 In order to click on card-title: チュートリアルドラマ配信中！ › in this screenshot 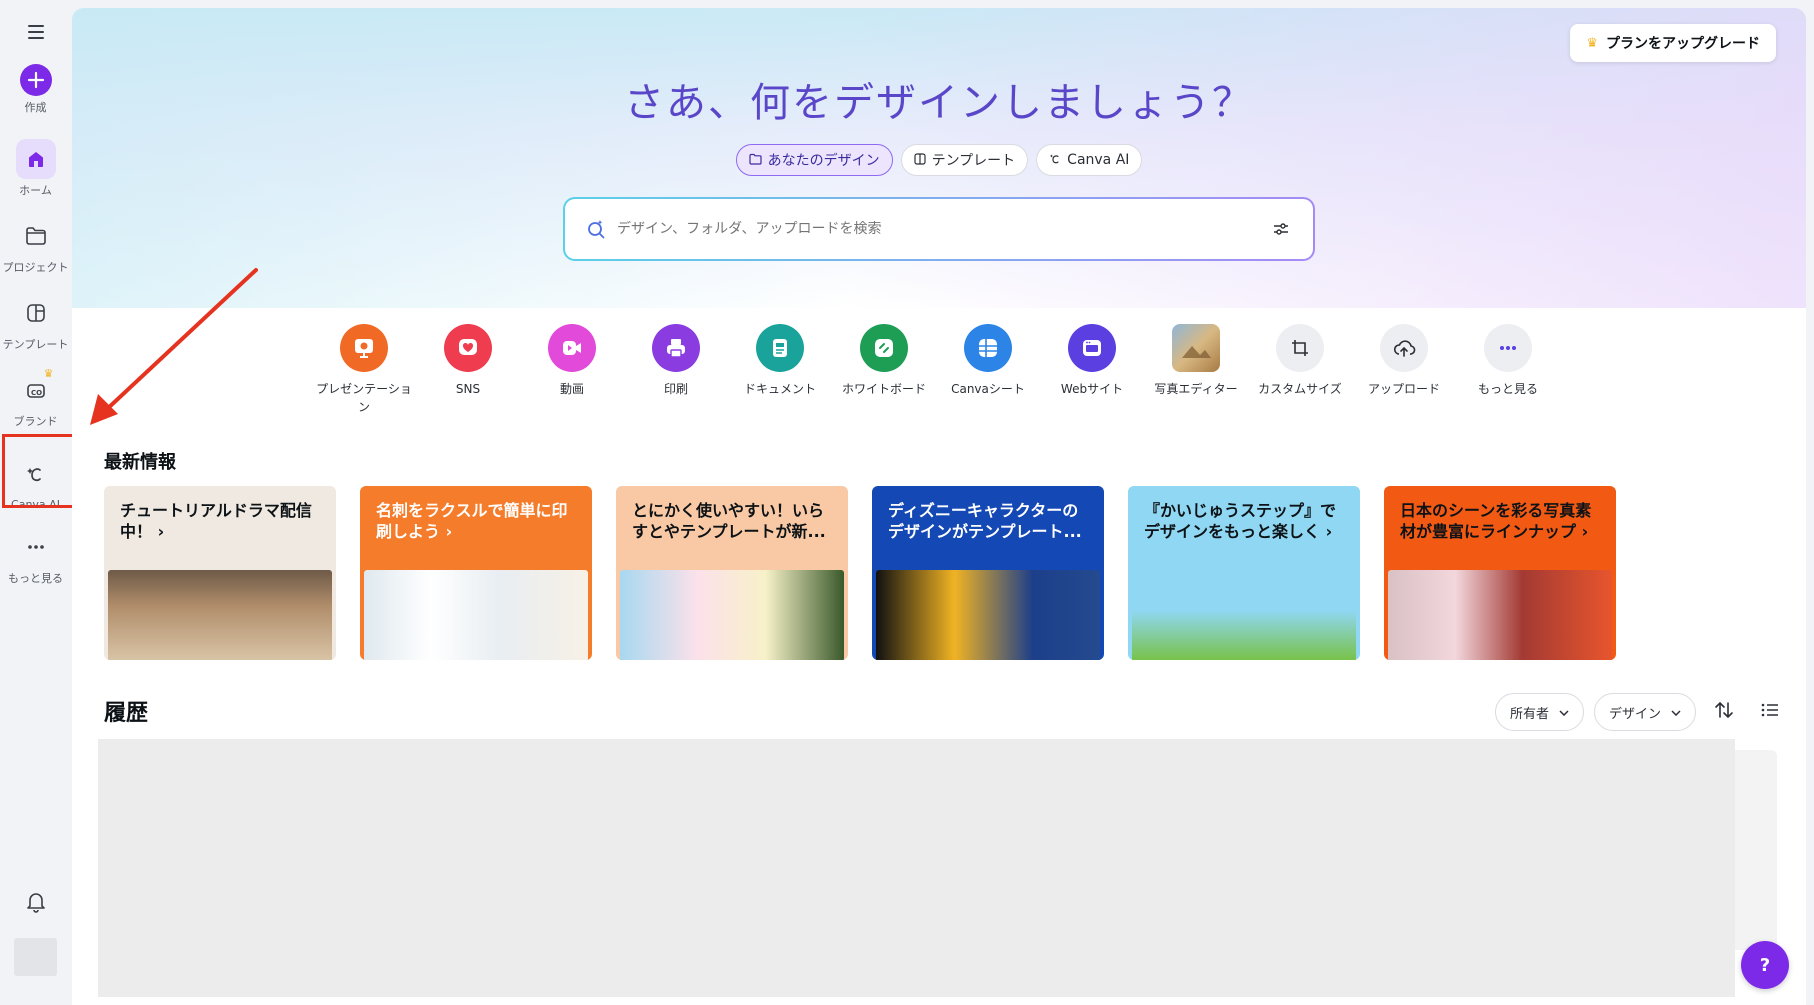, I will do `click(216, 521)`.